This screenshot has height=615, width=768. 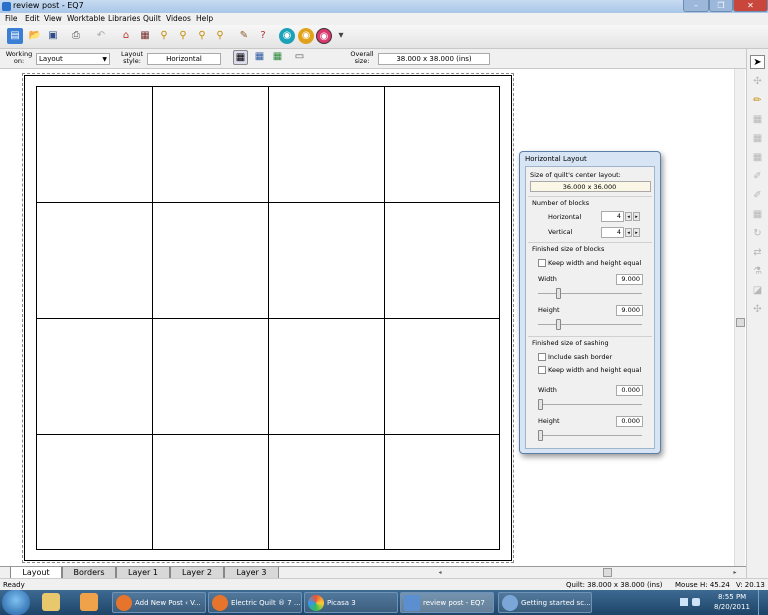 I want to click on explorer-icon, so click(x=51, y=602).